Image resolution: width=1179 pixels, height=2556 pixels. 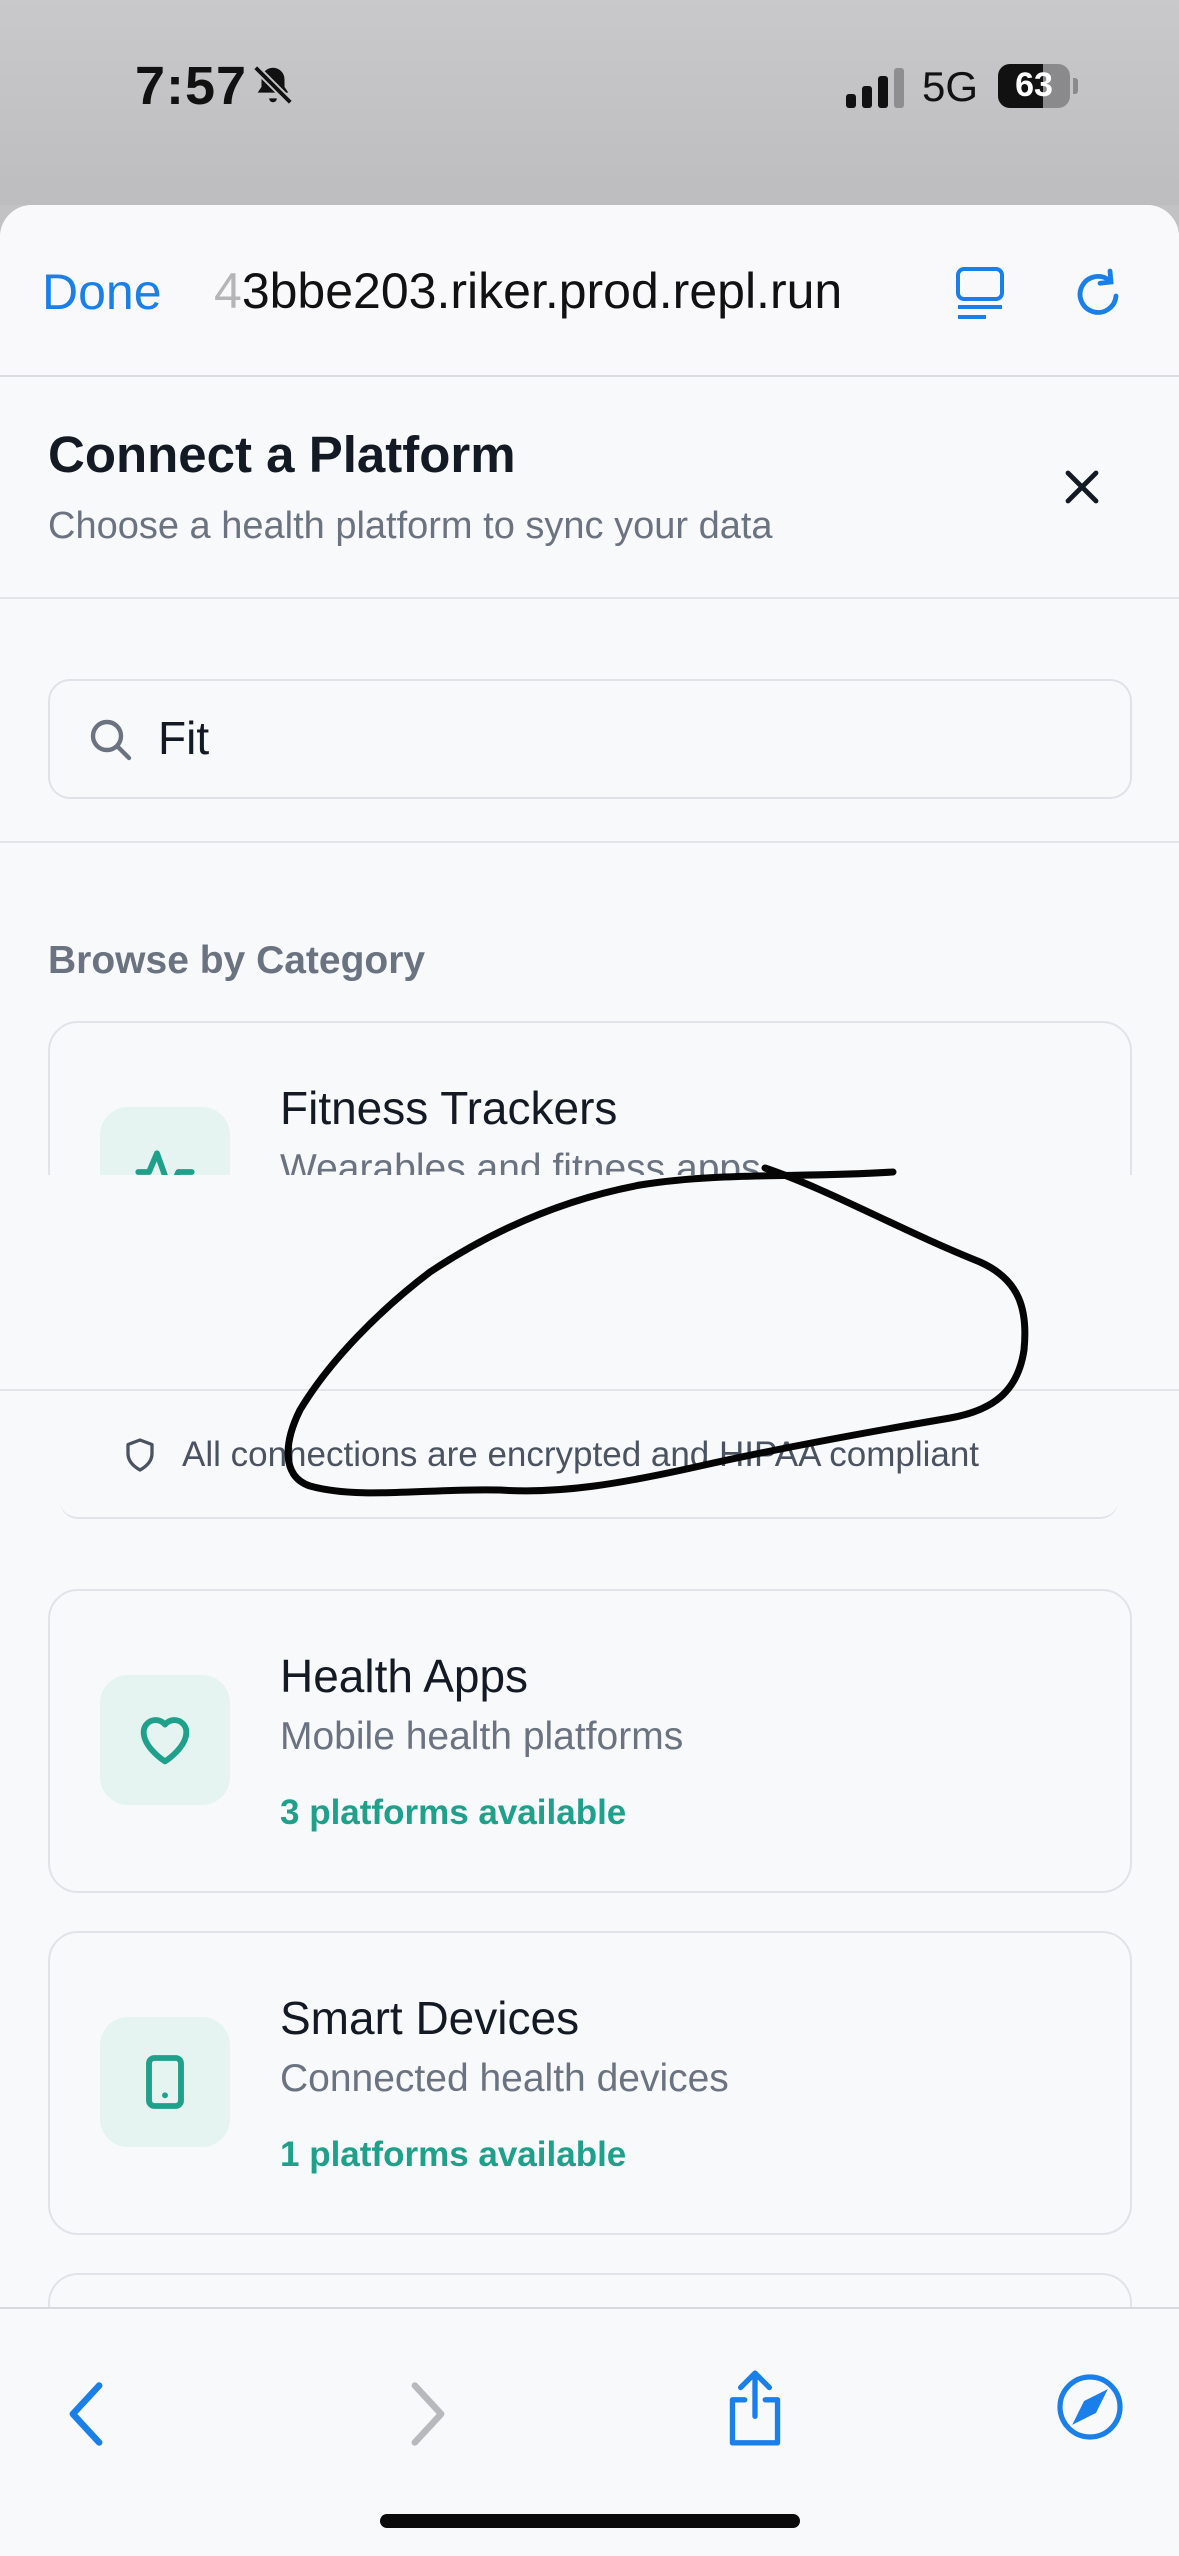 I want to click on search-section: Fit, so click(x=589, y=721).